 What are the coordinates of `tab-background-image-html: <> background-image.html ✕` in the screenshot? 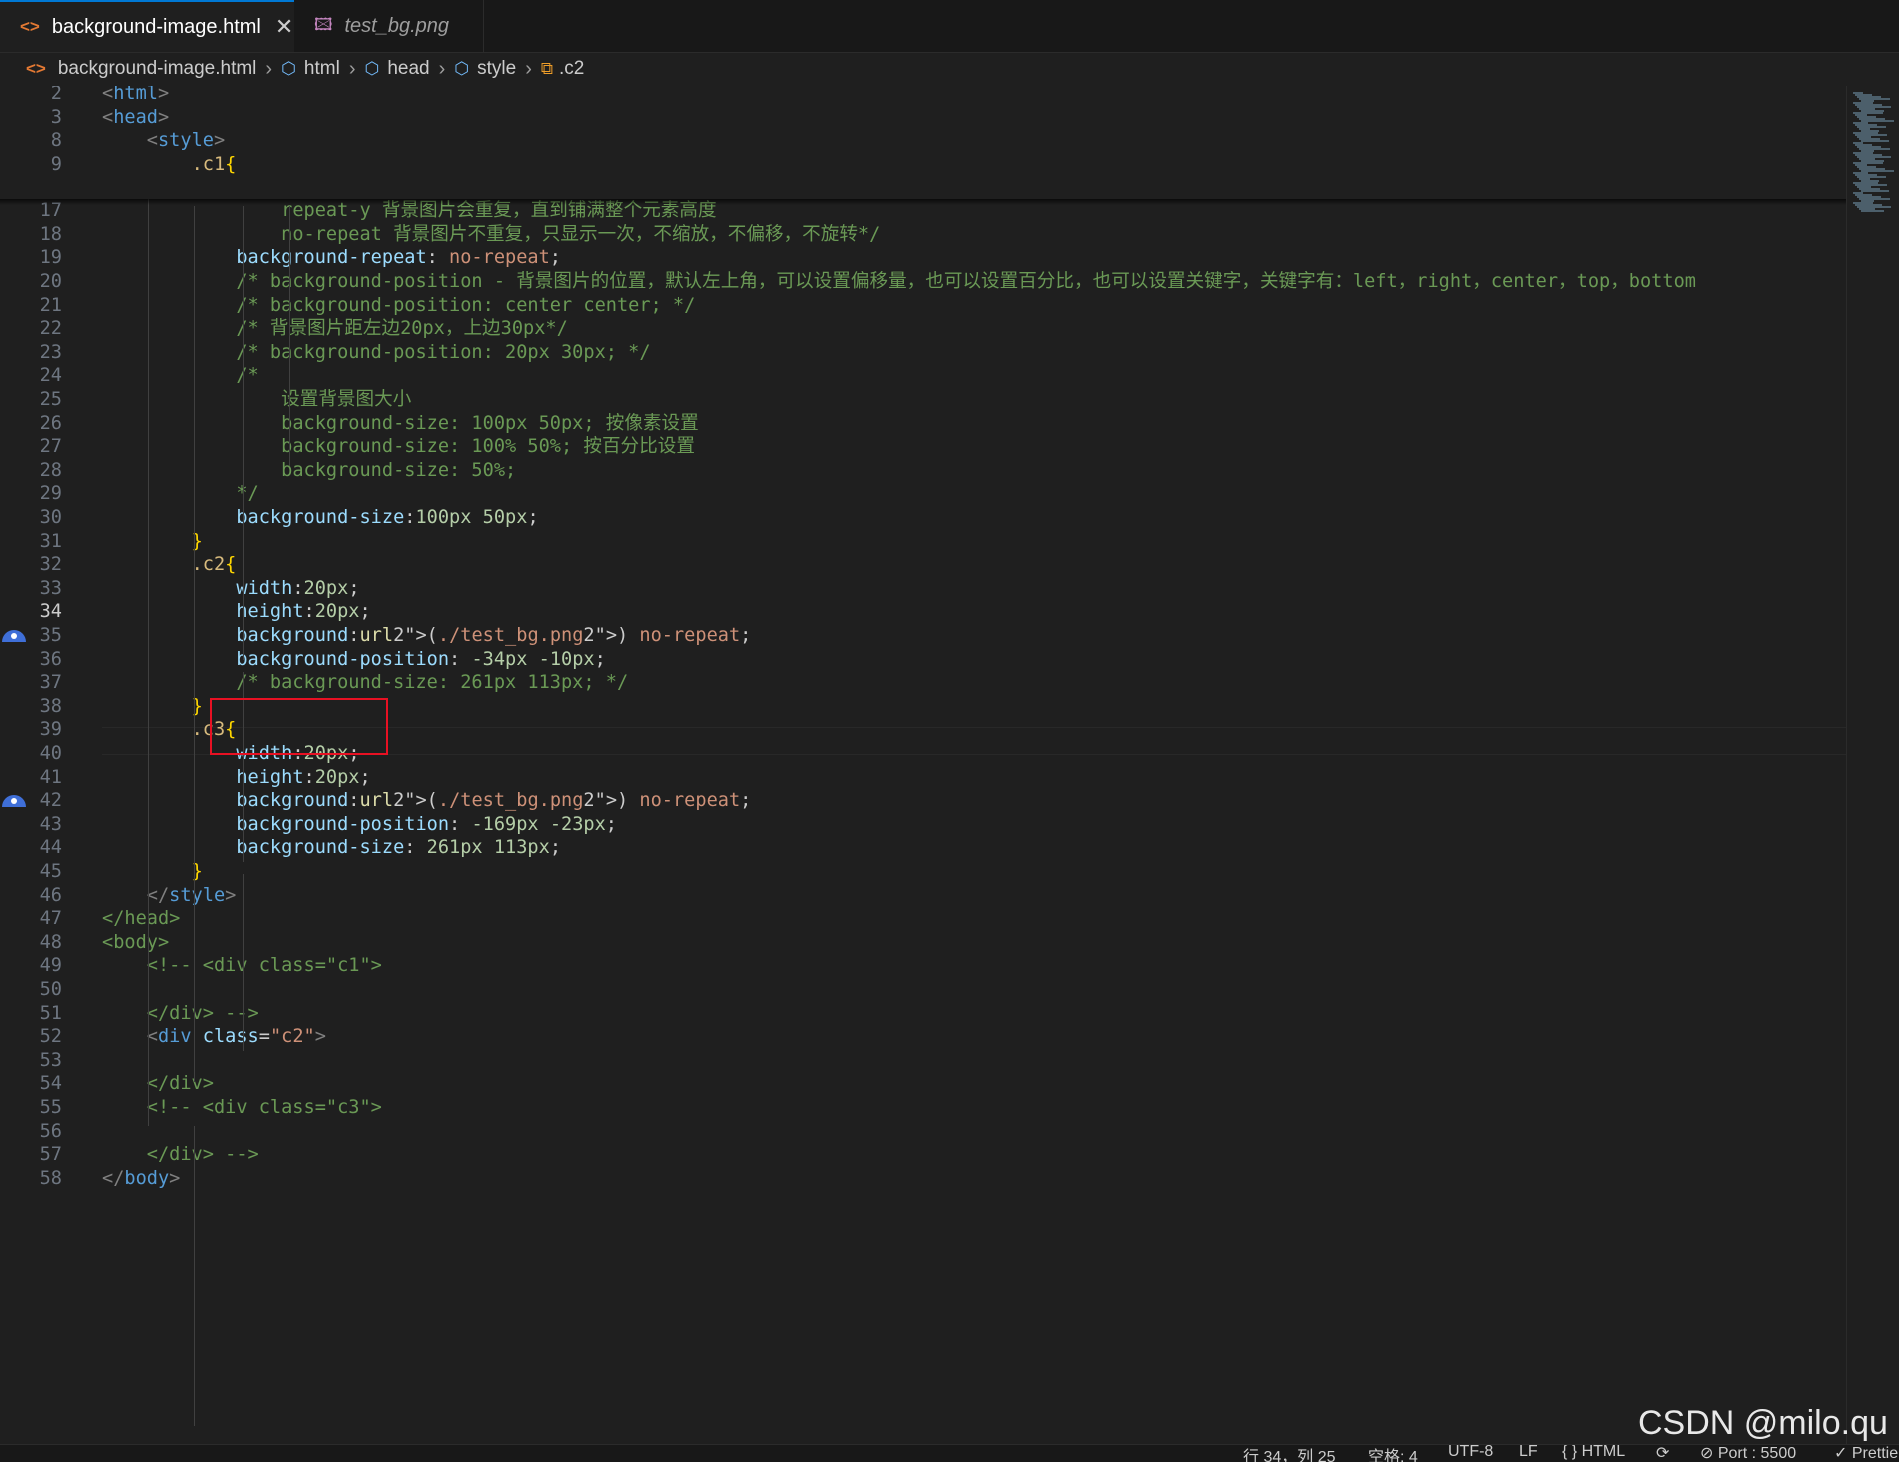 It's located at (147, 26).